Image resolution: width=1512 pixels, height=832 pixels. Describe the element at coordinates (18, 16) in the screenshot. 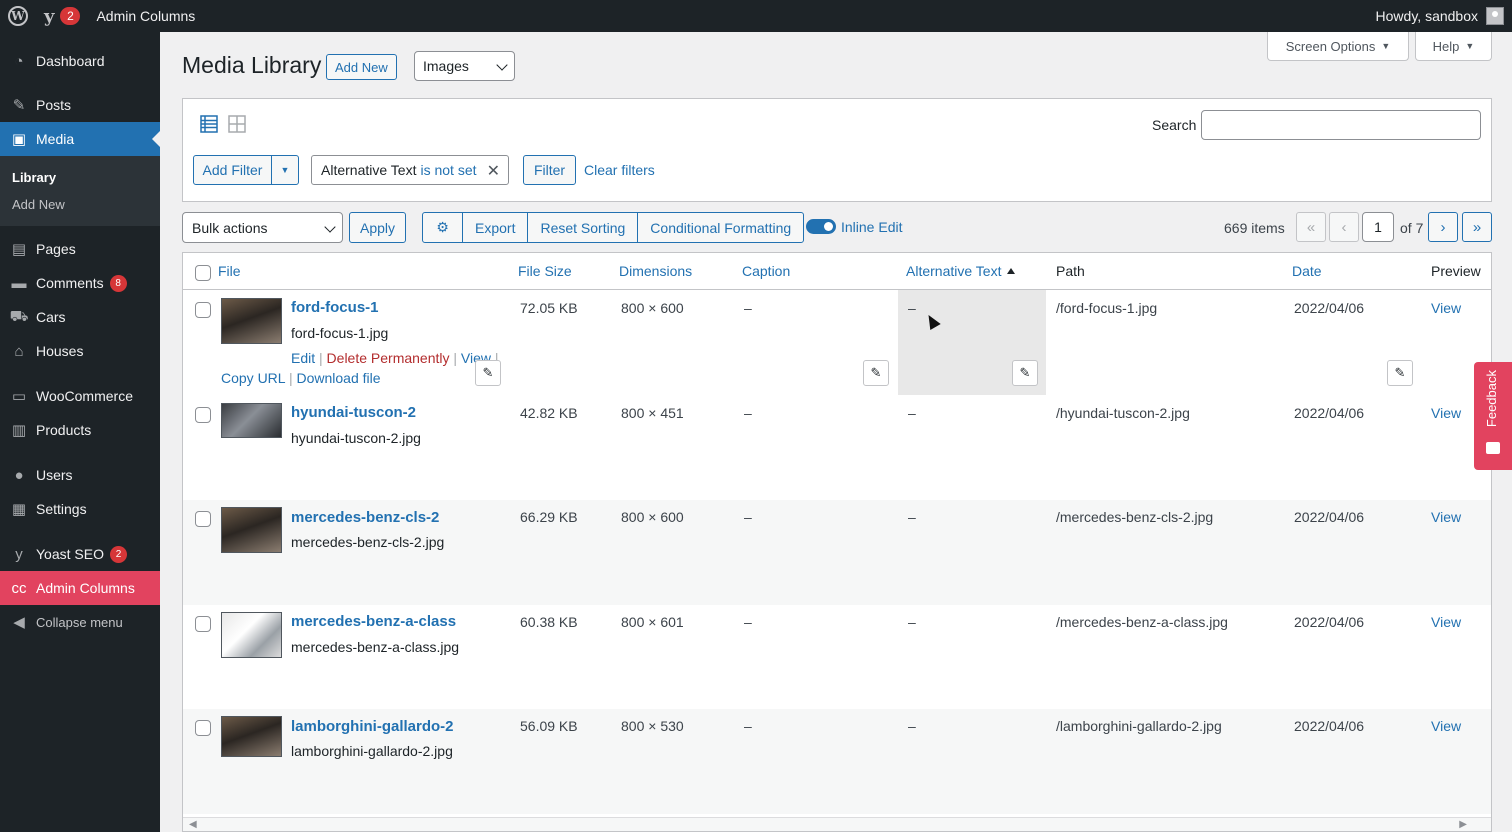

I see `wordpress-logo-icon: W` at that location.